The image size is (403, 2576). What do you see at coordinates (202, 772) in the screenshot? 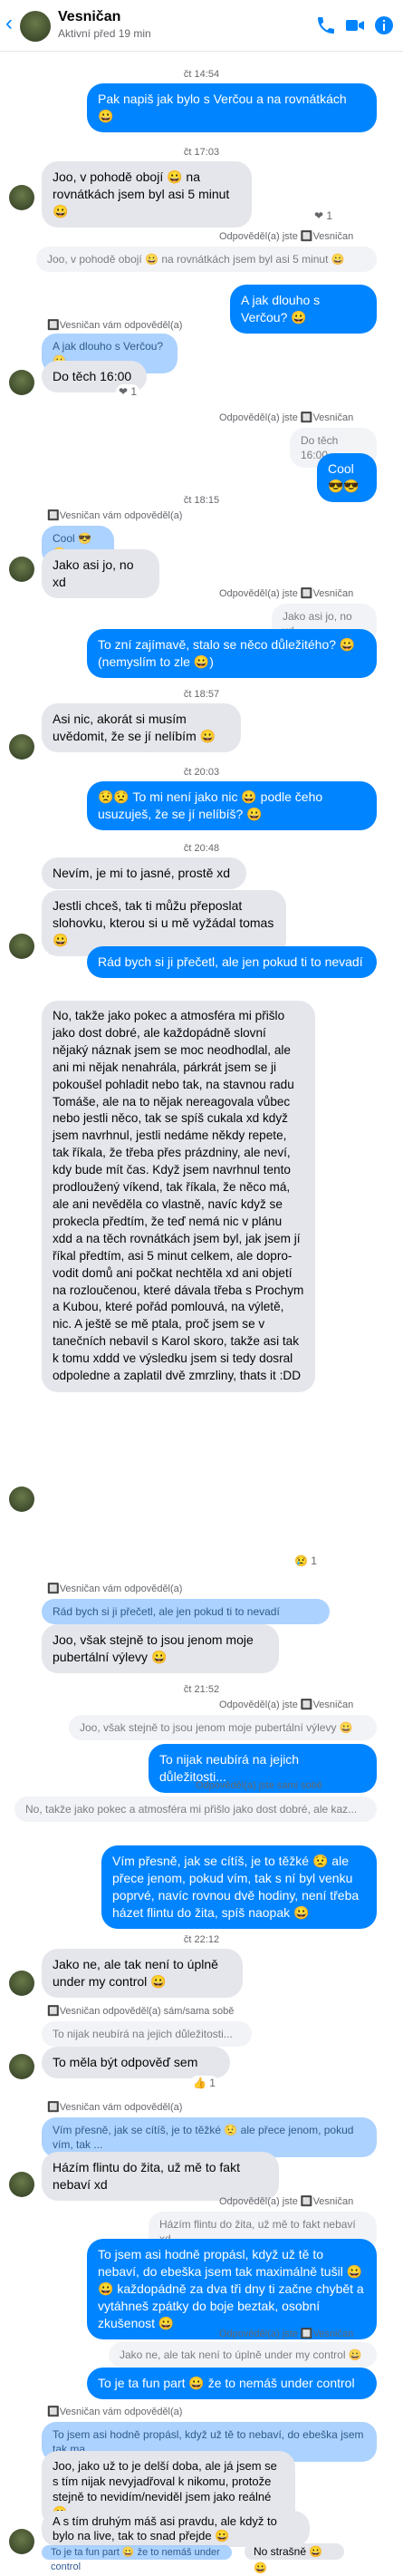
I see `timestamp: čt 20:03` at bounding box center [202, 772].